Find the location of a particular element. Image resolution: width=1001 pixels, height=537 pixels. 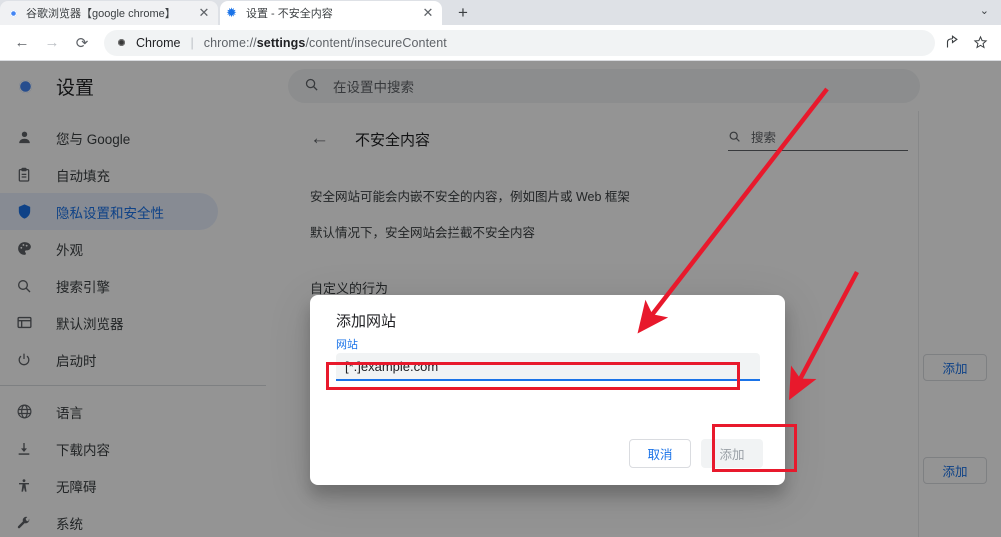

tab-title: 设置 - 不安全内容 is located at coordinates (289, 14).